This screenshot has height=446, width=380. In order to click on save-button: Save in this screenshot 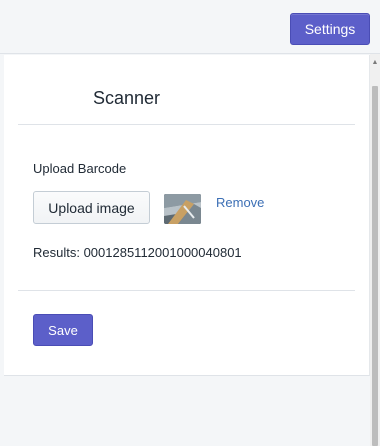, I will do `click(63, 330)`.